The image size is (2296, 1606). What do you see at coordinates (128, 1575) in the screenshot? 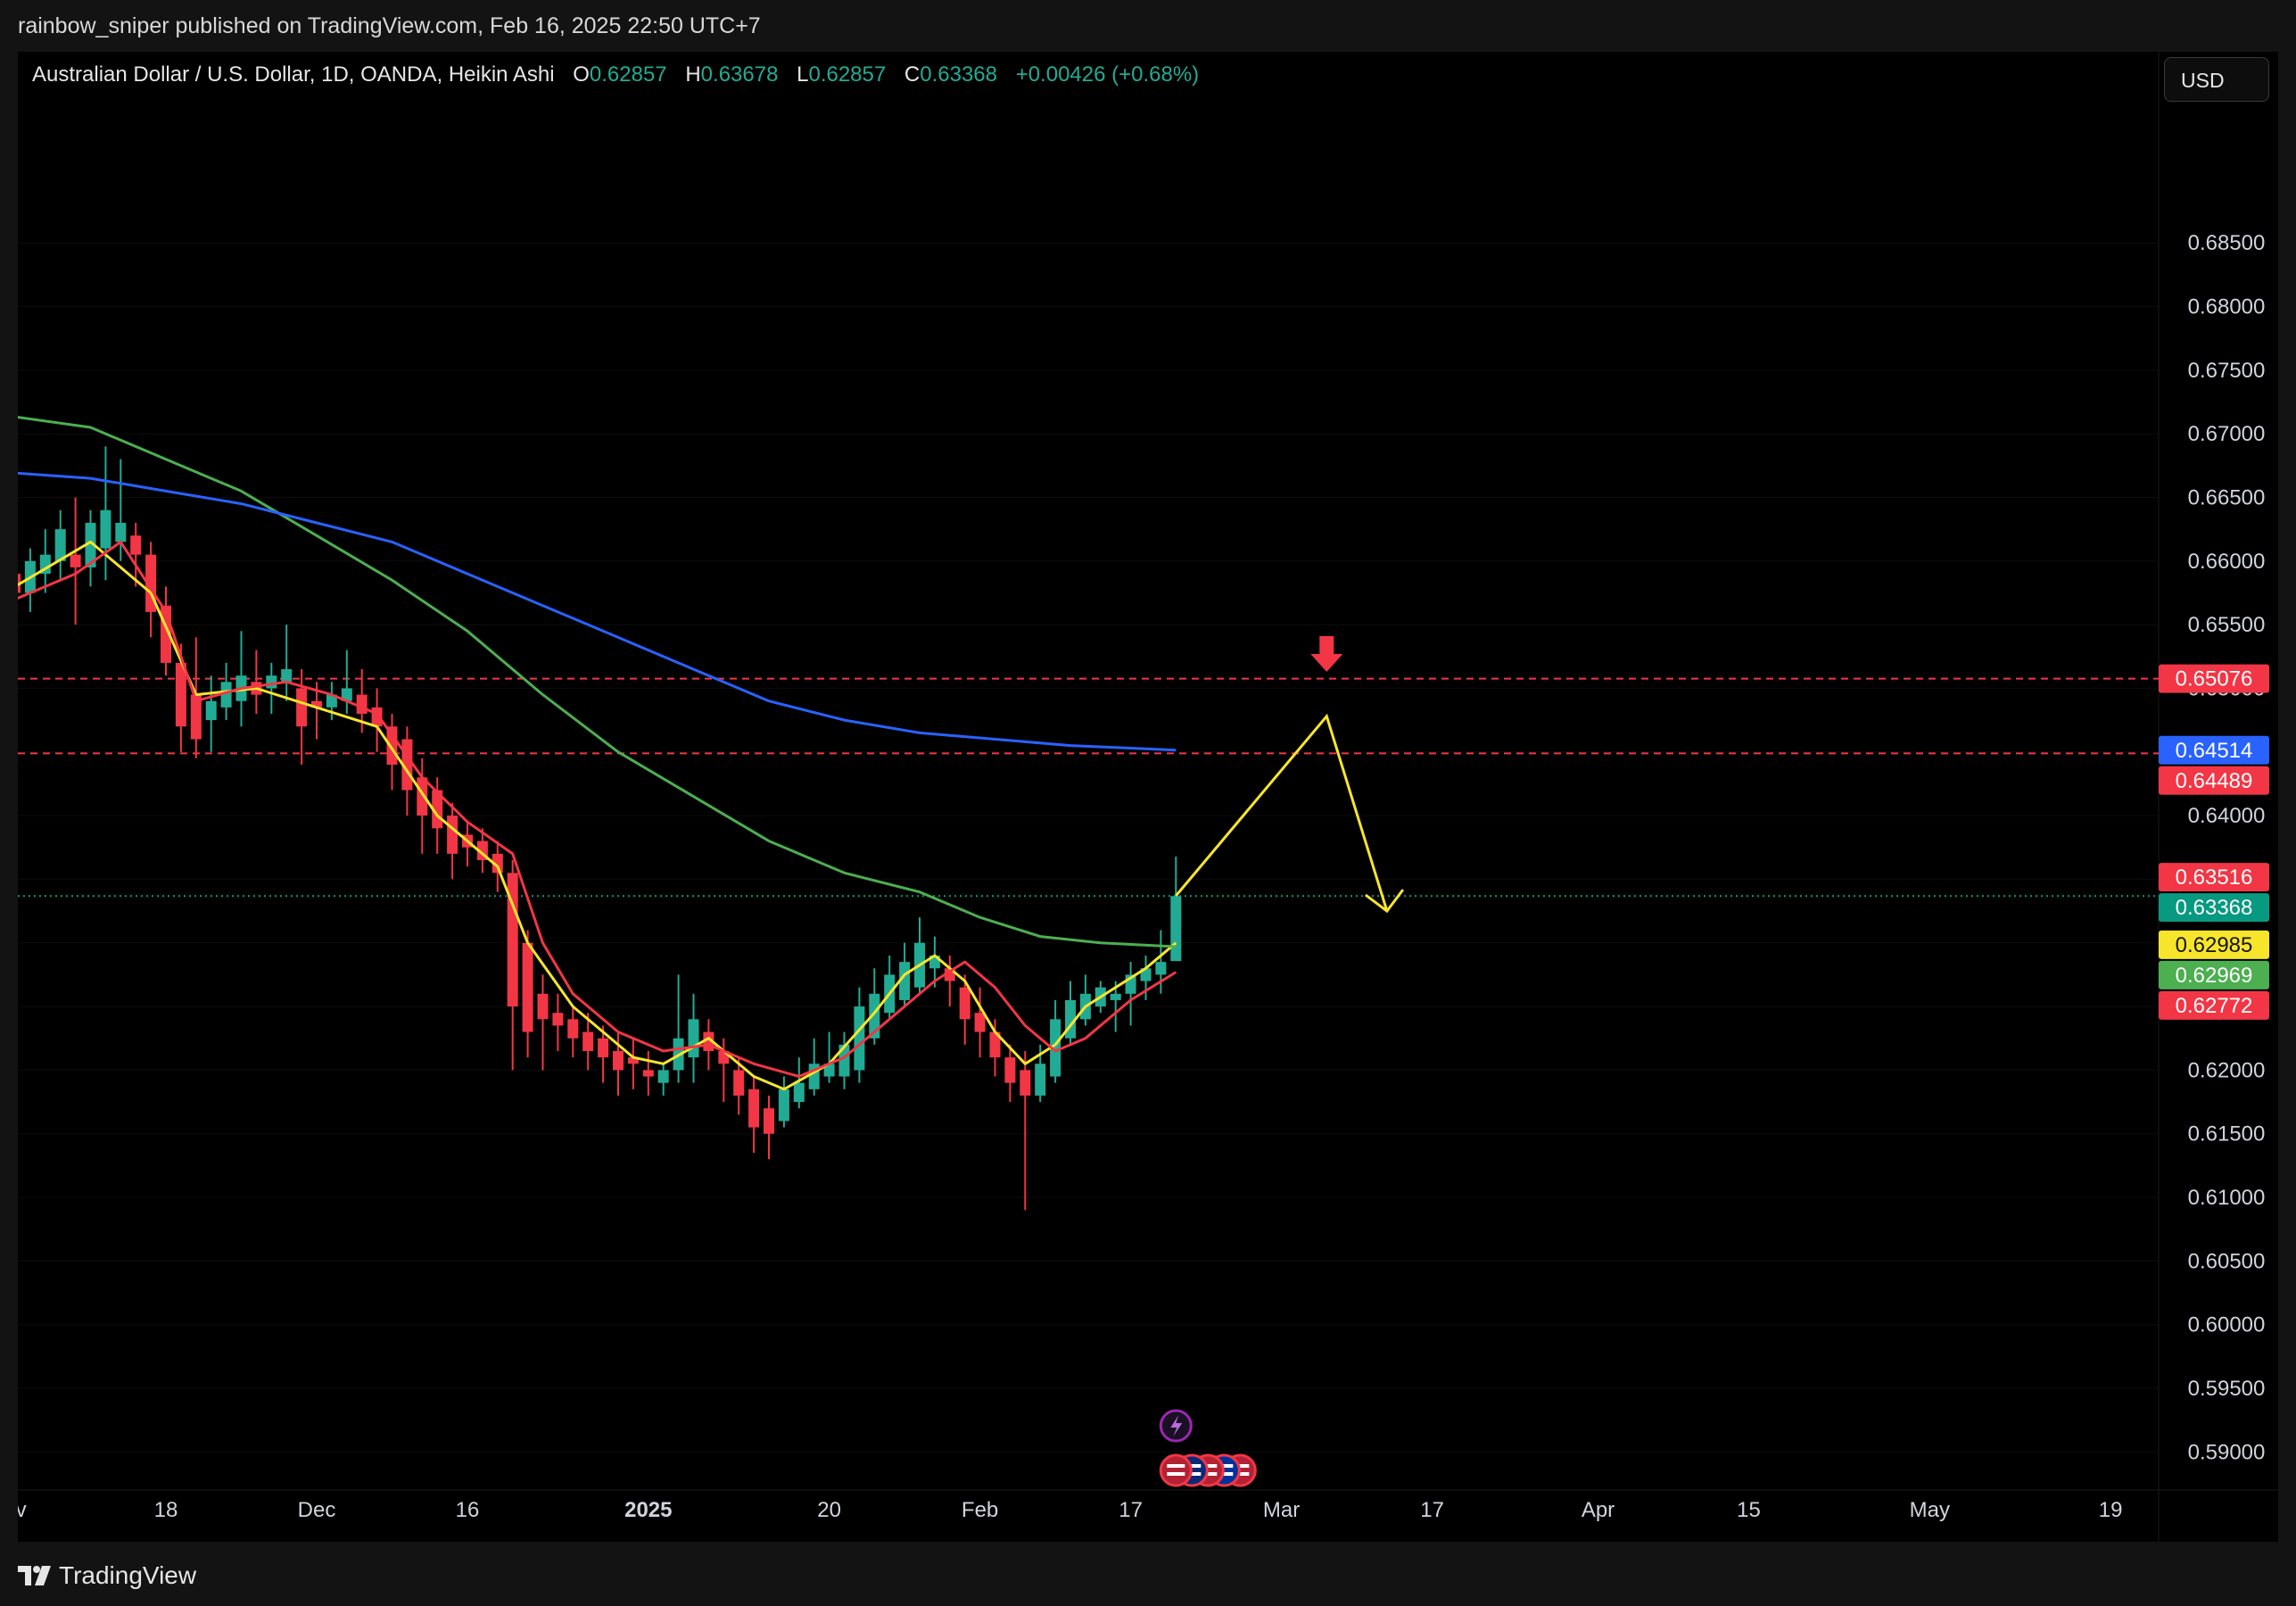
I see `tradingview-brand: TradingView` at bounding box center [128, 1575].